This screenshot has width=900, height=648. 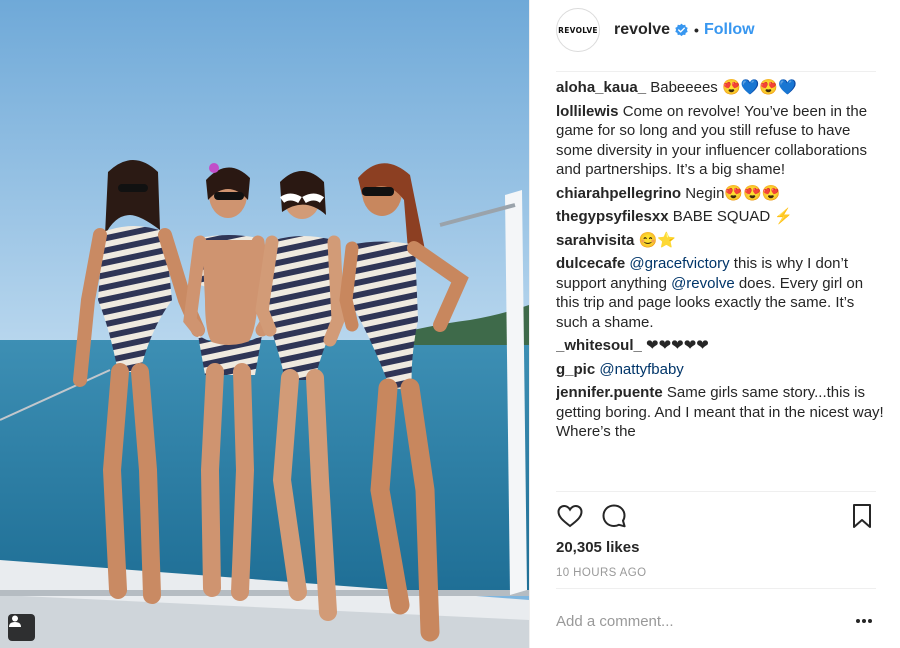 I want to click on comment-item: aloha_kaua_ Babeeees 😍💙😍💙, so click(x=721, y=88).